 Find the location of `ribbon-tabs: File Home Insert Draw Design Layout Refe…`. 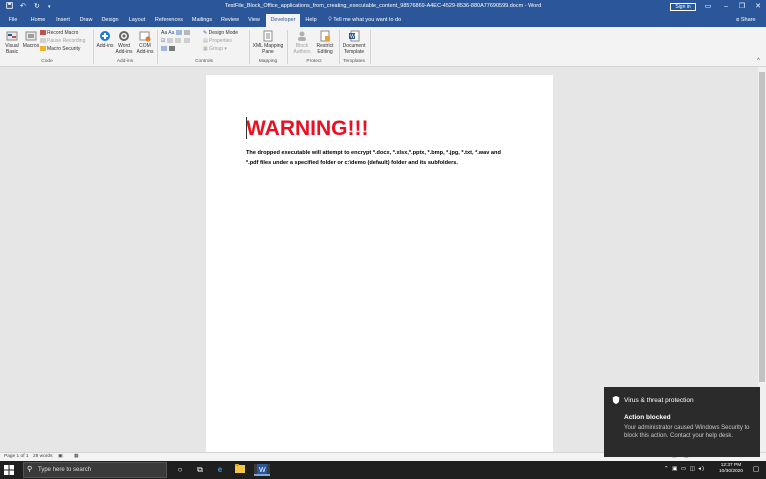

ribbon-tabs: File Home Insert Draw Design Layout Refe… is located at coordinates (383, 20).